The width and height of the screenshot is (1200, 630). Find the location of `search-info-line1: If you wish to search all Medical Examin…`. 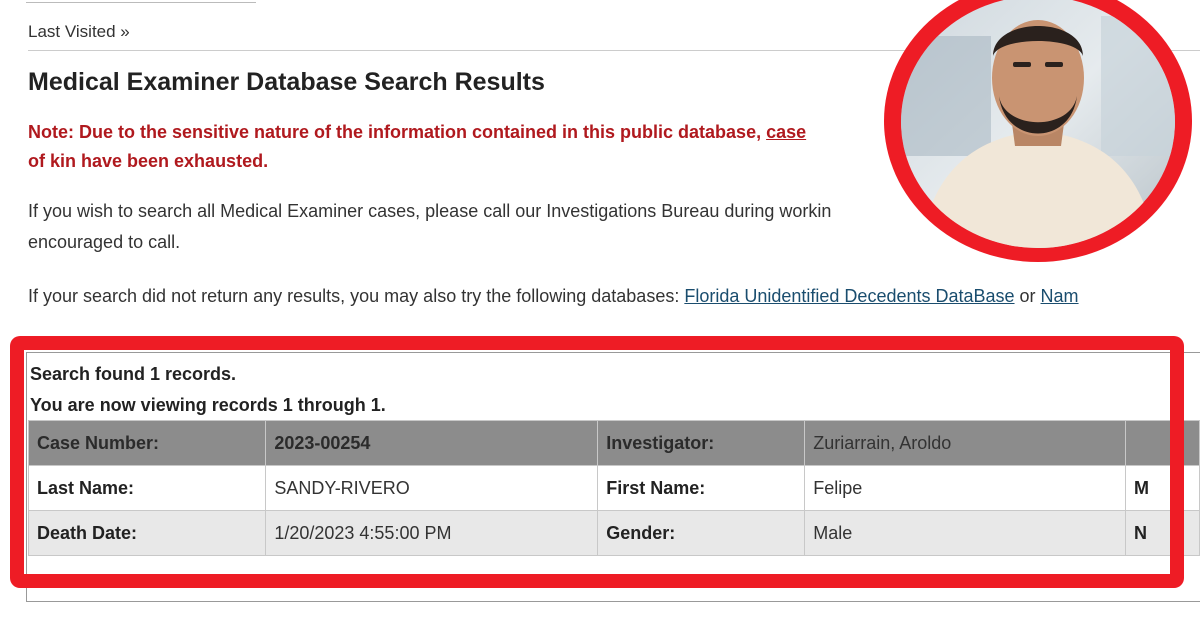

search-info-line1: If you wish to search all Medical Examin… is located at coordinates (430, 211).